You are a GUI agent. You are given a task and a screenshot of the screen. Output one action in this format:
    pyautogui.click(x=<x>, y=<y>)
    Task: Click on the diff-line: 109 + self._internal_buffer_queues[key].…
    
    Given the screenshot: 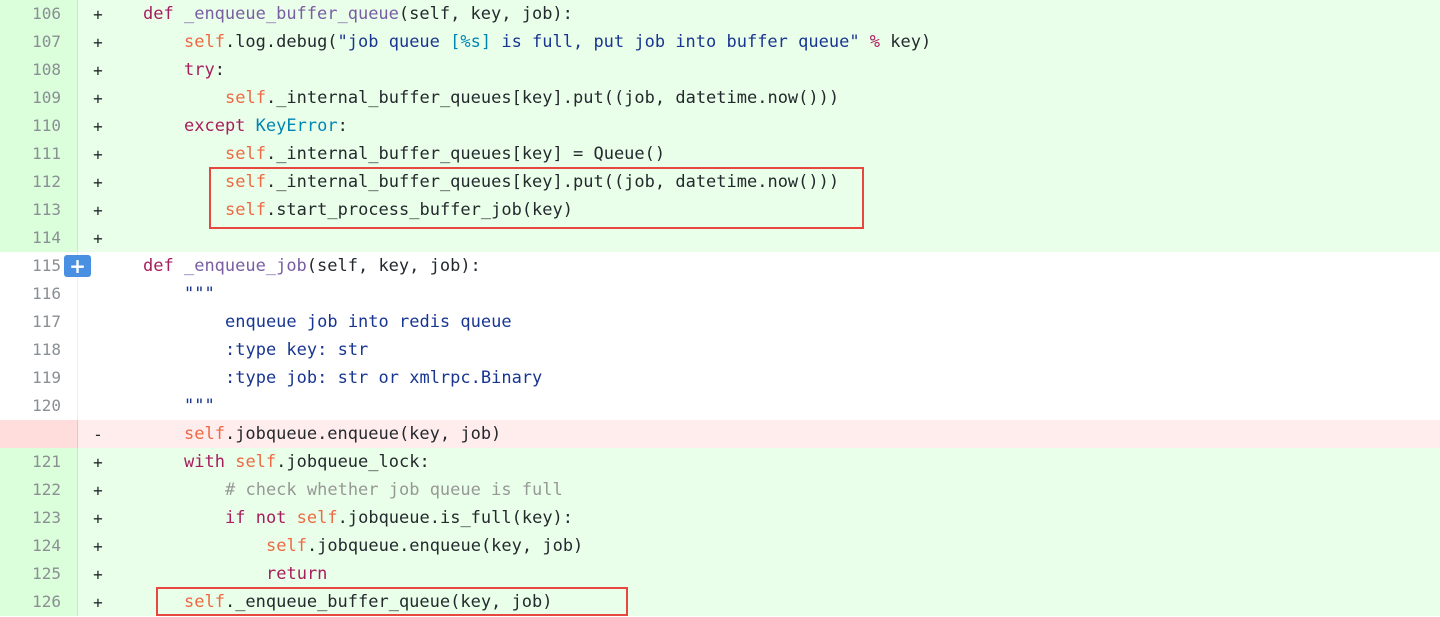 What is the action you would take?
    pyautogui.click(x=720, y=98)
    